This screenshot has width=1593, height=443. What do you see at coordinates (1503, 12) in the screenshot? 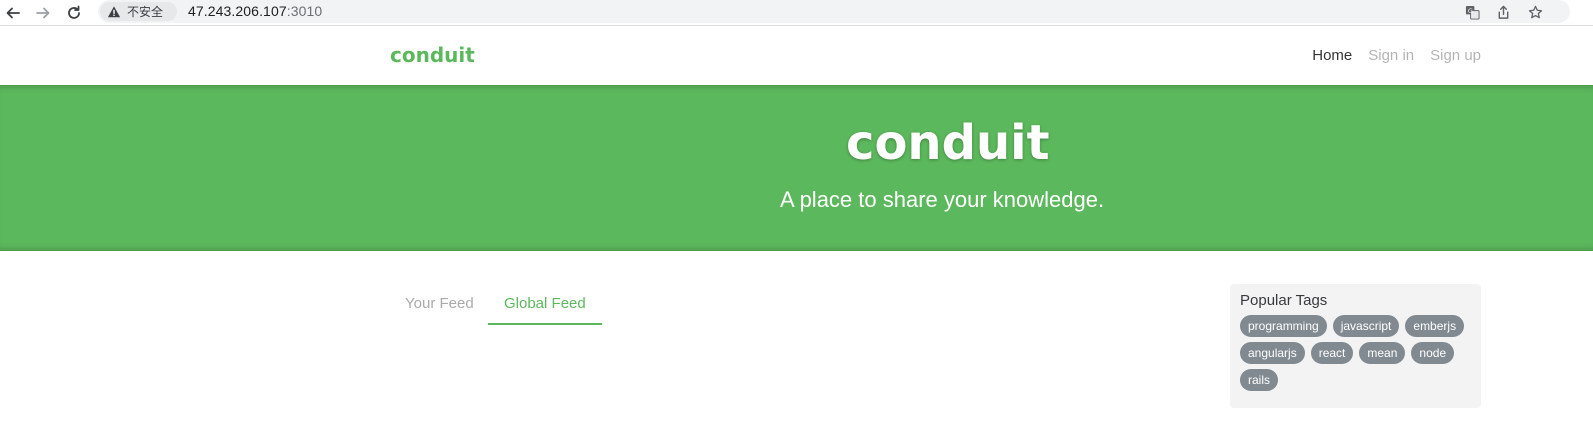
I see `share-icon` at bounding box center [1503, 12].